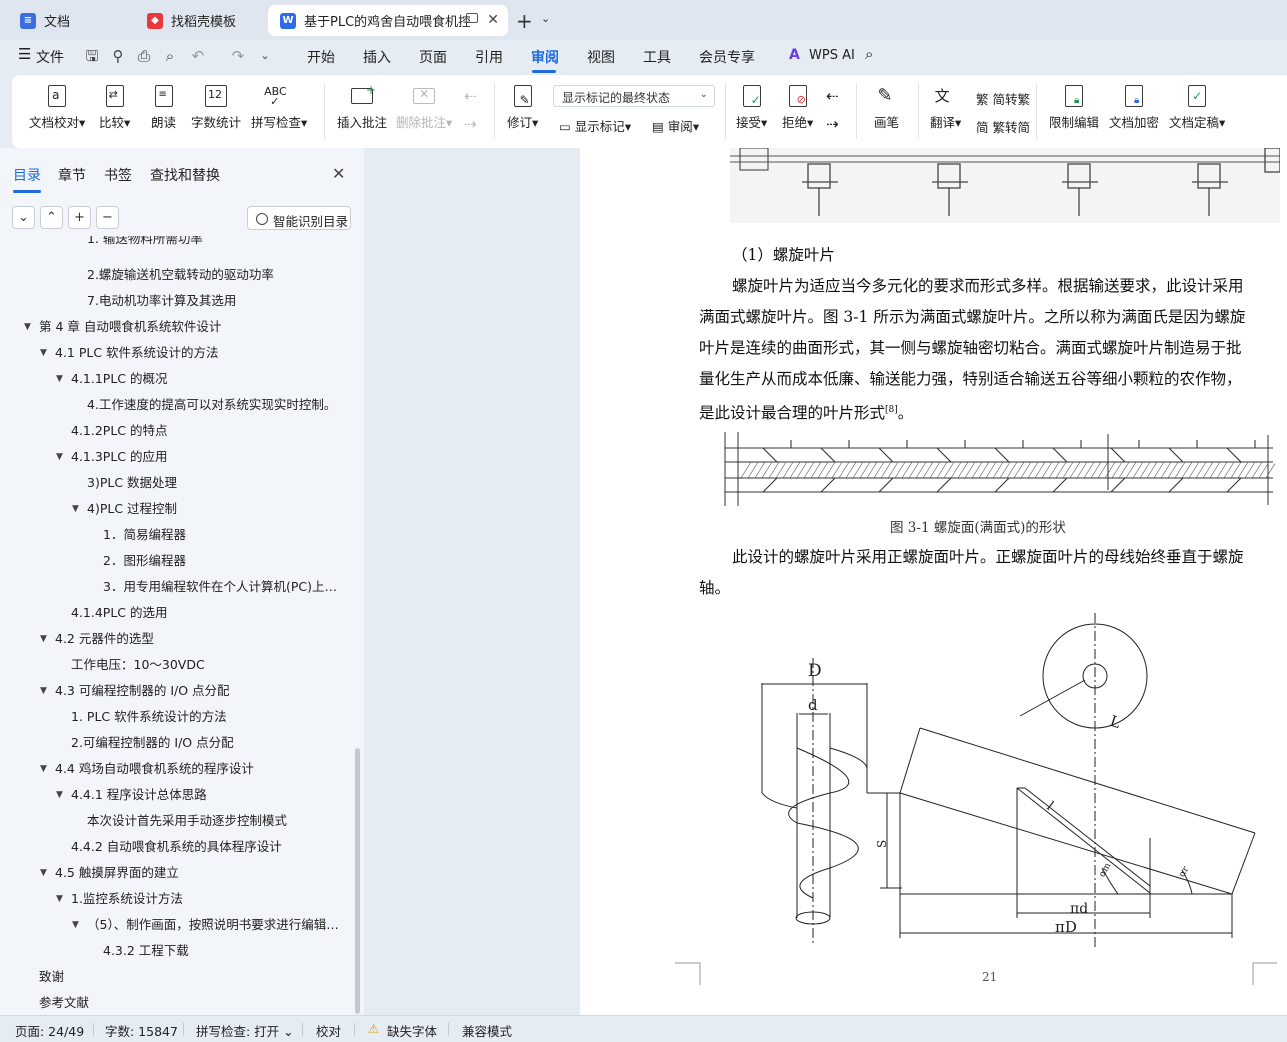 Image resolution: width=1287 pixels, height=1042 pixels. Describe the element at coordinates (24, 54) in the screenshot. I see `hamburger-icon: ☰` at that location.